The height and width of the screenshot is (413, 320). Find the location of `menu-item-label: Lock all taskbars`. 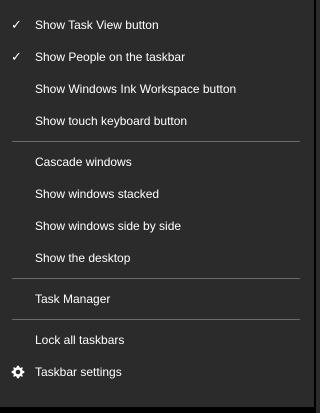

menu-item-label: Lock all taskbars is located at coordinates (80, 340).